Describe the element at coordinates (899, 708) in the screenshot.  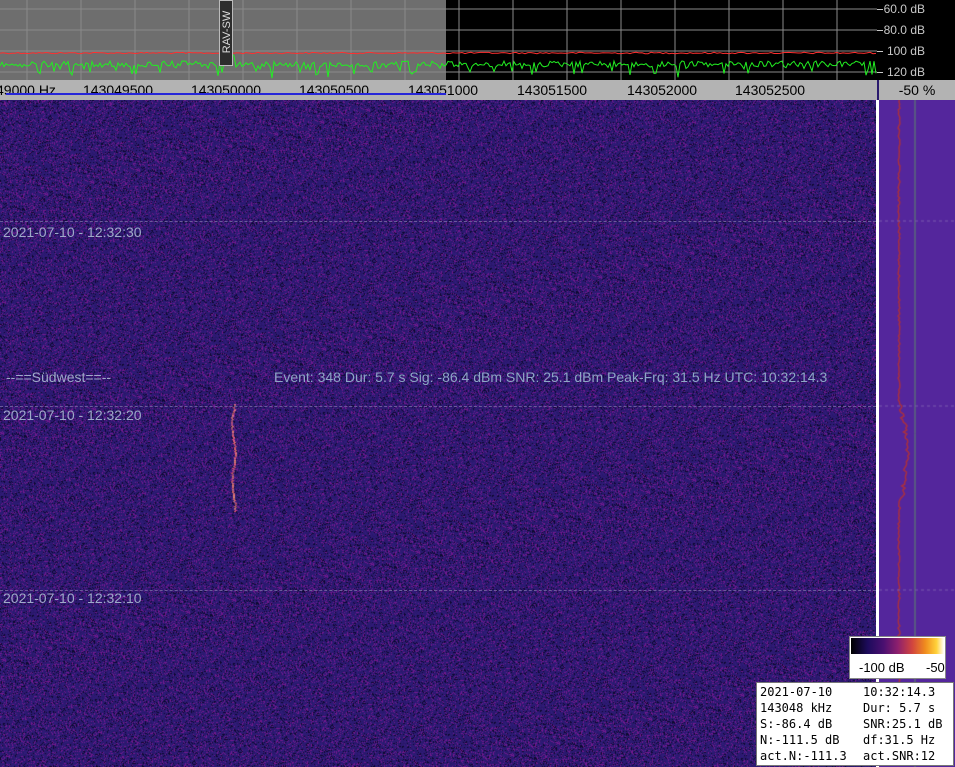
I see `info-duration: Dur: 5.7 s` at that location.